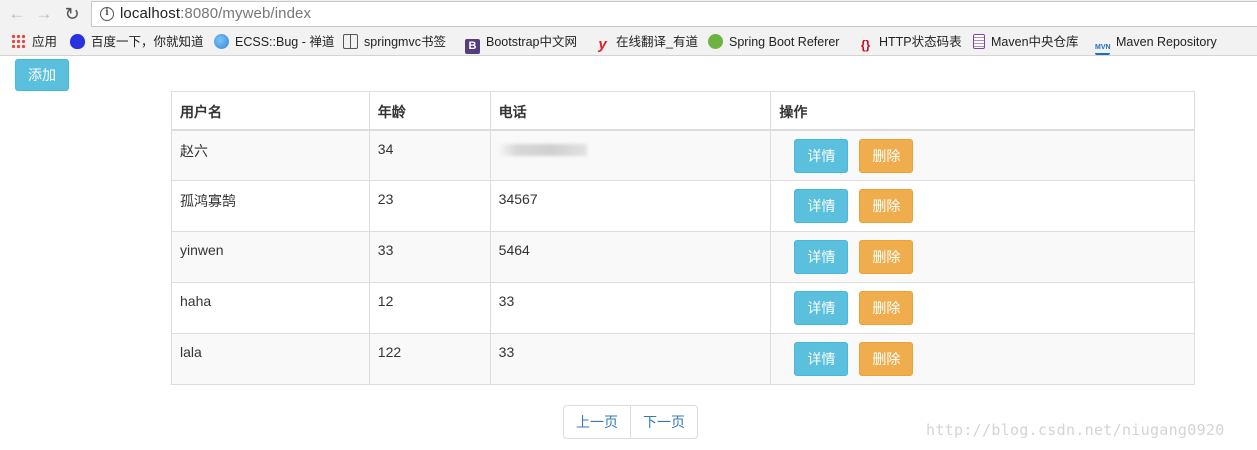 The image size is (1257, 450). I want to click on cell-phone: 34567, so click(630, 206).